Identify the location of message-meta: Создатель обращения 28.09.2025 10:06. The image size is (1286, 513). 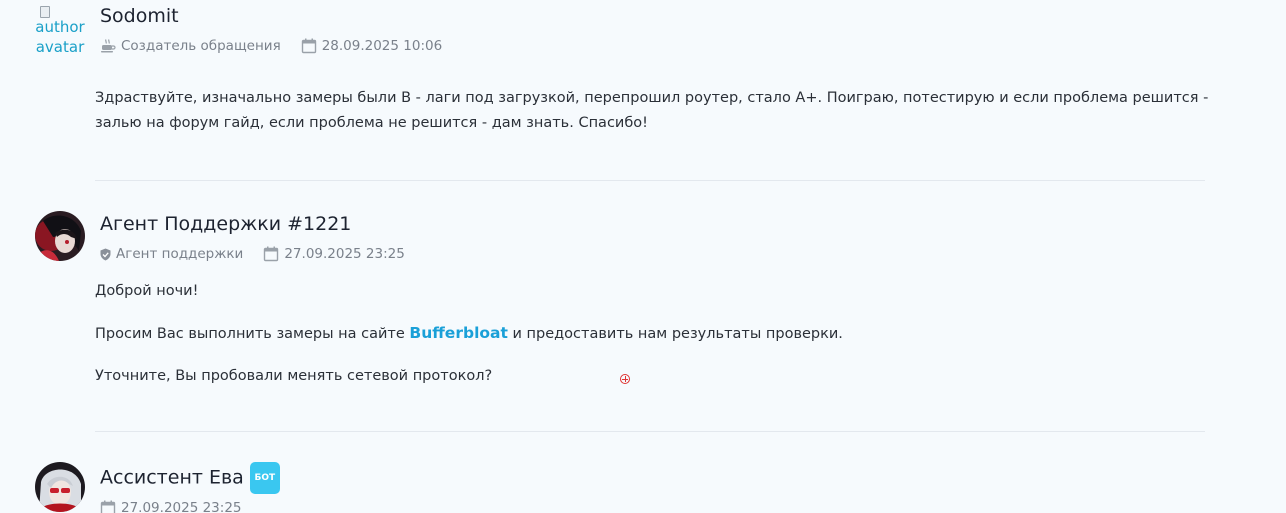
(271, 46).